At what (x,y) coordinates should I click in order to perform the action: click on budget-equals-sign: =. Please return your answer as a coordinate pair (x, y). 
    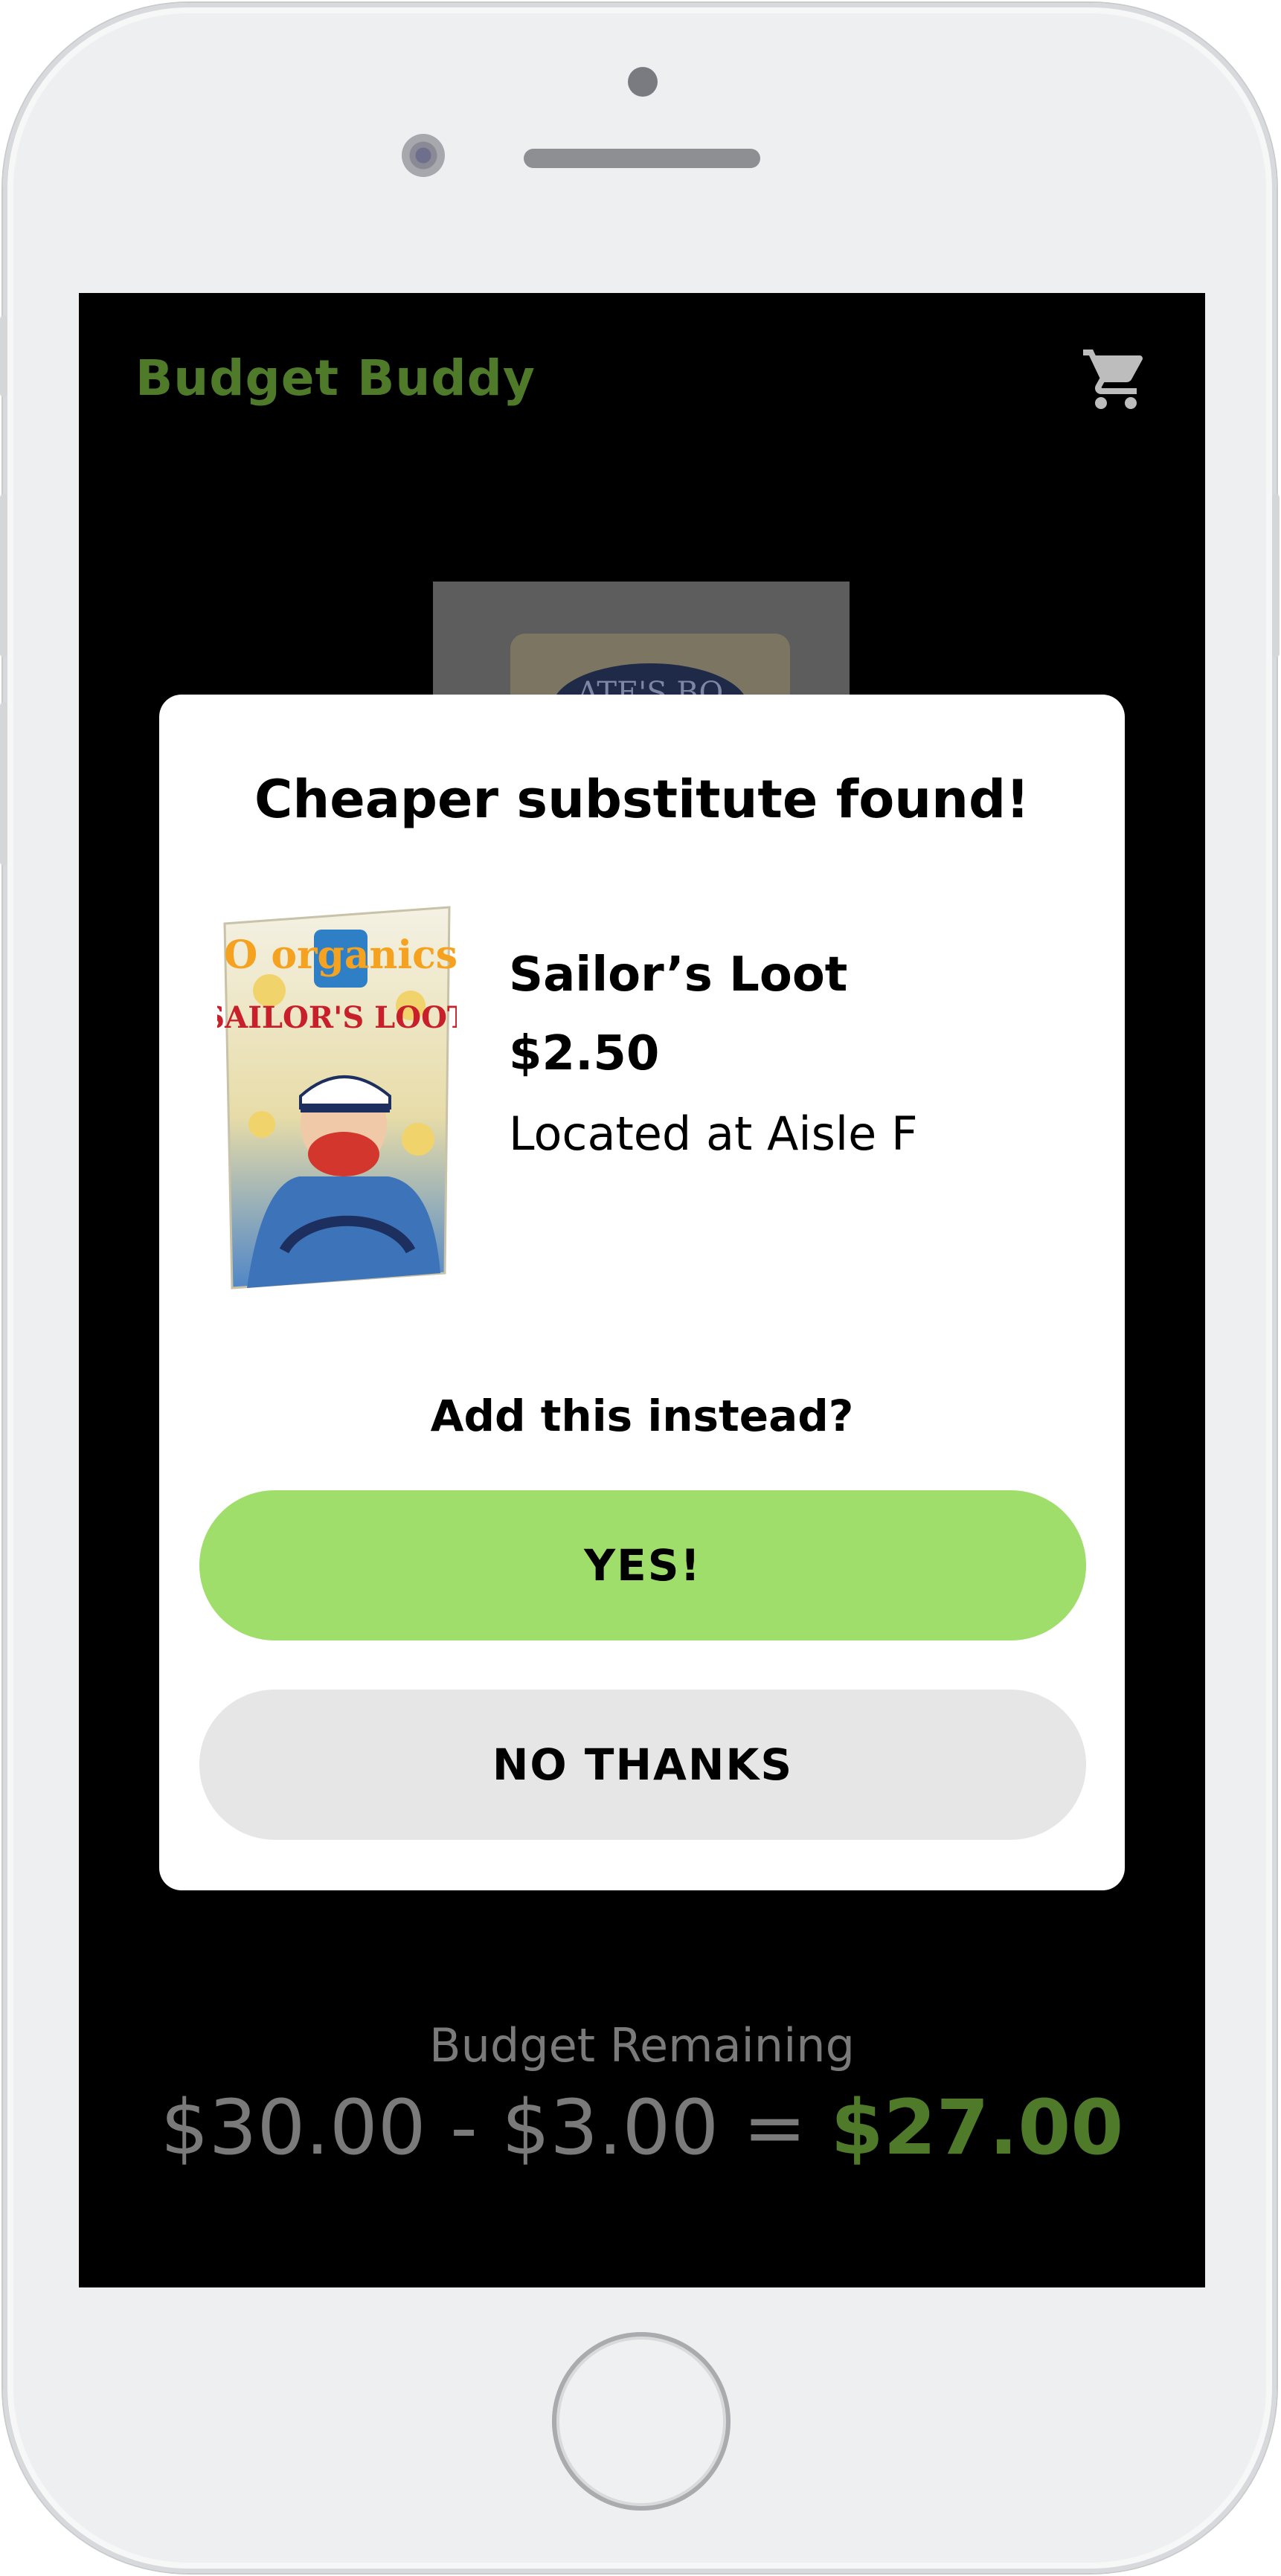
    Looking at the image, I should click on (774, 2128).